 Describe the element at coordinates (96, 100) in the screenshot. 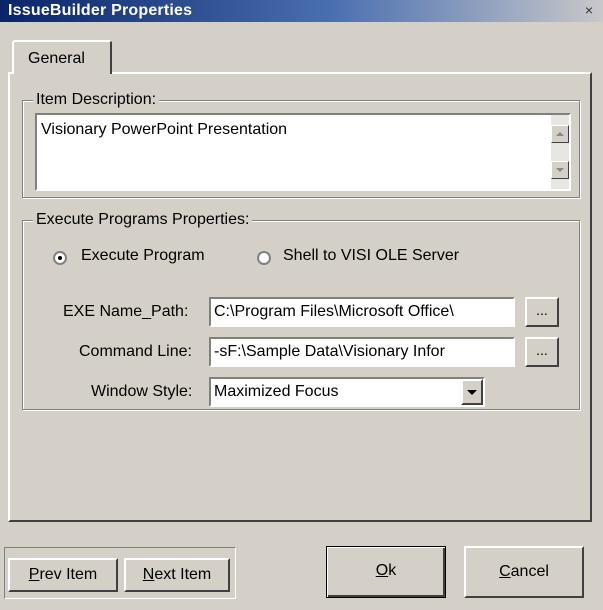

I see `item-description-legend: Item Description:` at that location.